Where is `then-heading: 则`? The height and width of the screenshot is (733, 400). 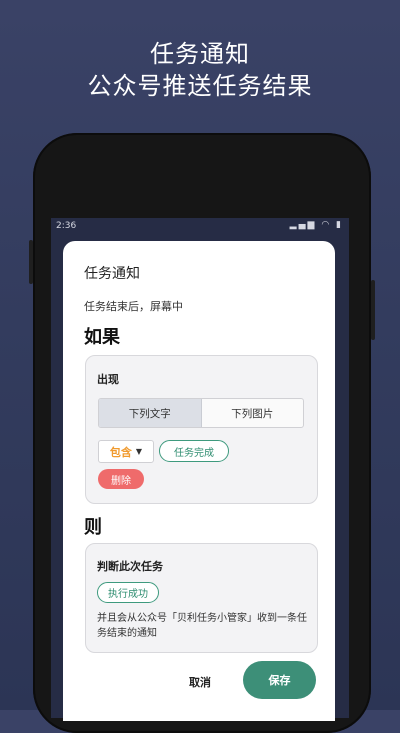 then-heading: 则 is located at coordinates (93, 527).